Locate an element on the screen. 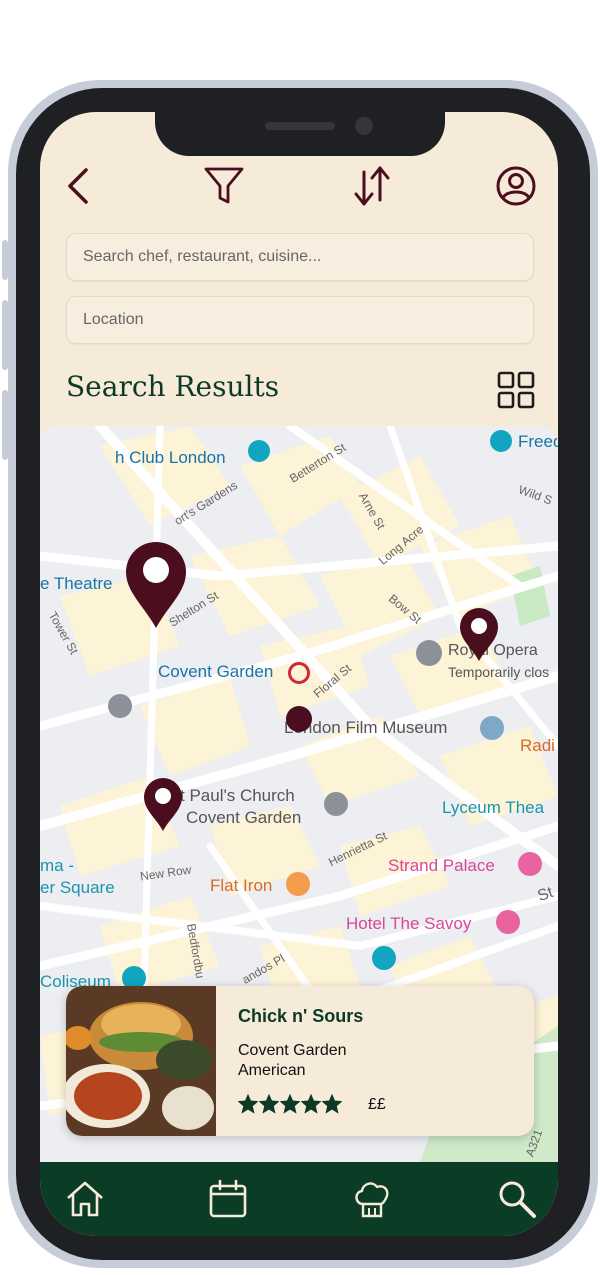  funnel-icon is located at coordinates (224, 185).